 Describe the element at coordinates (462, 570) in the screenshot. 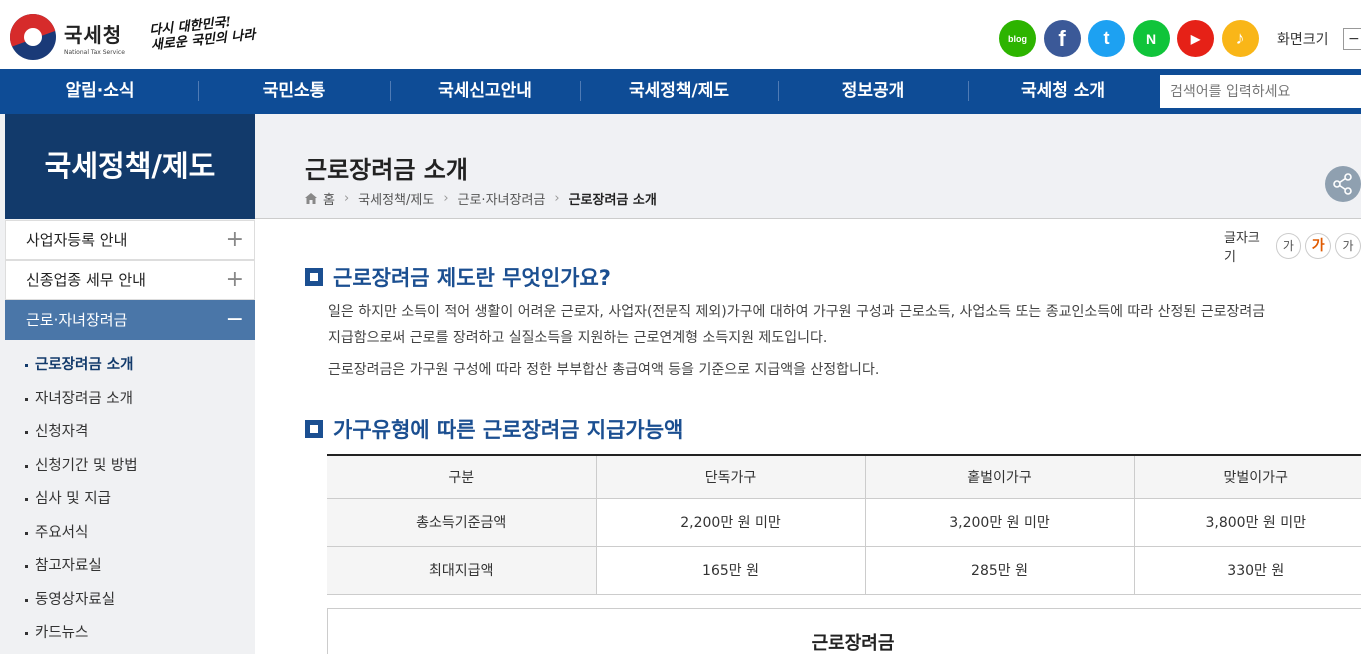

I see `table-cell: 최대지급액` at that location.